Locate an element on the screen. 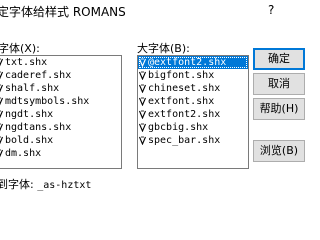 Image resolution: width=320 pixels, height=240 pixels. dialog-title: 定字体给样式 ROMANS is located at coordinates (63, 12).